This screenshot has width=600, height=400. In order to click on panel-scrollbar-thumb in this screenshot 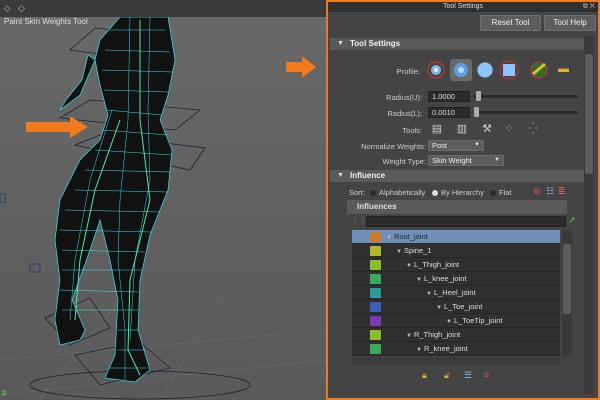, I will do `click(589, 114)`.